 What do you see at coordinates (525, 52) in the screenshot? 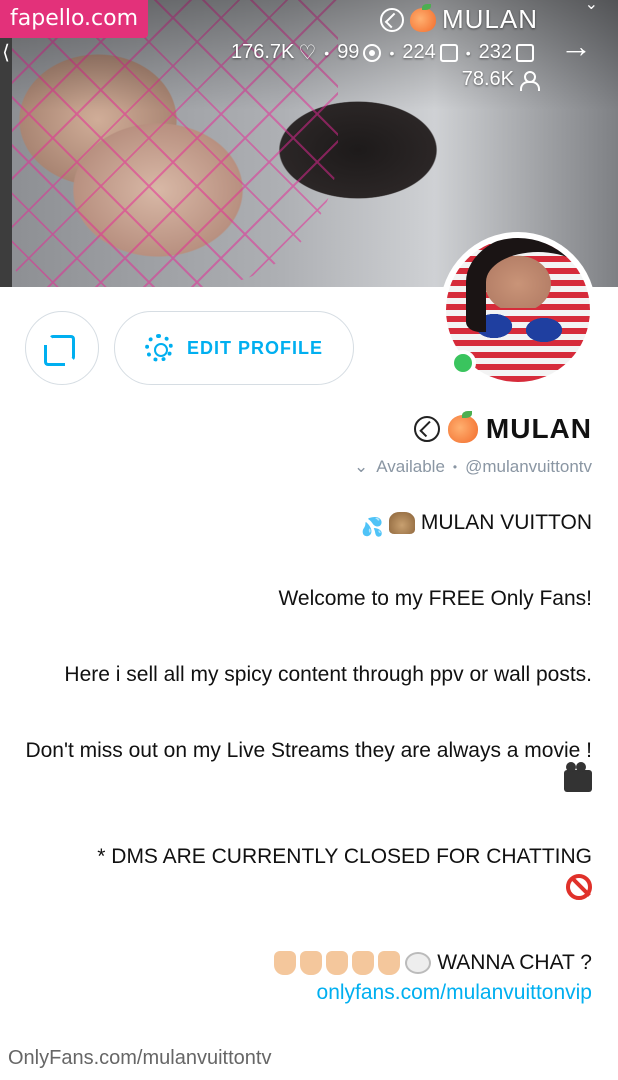
I see `photo-icon` at bounding box center [525, 52].